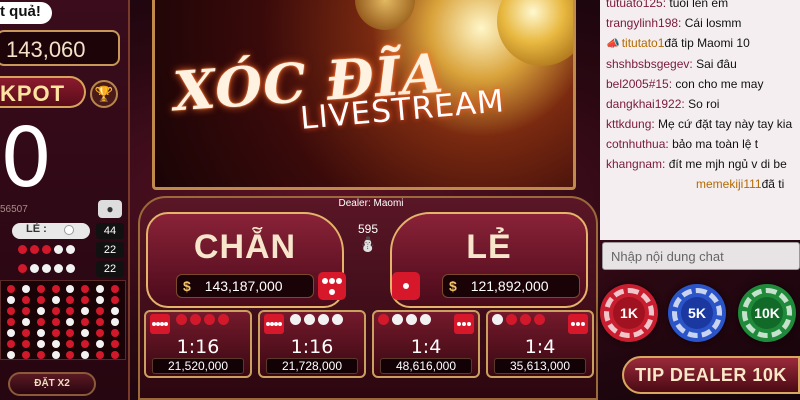 The image size is (800, 400). What do you see at coordinates (540, 366) in the screenshot?
I see `bet-amount: 35,613,000` at bounding box center [540, 366].